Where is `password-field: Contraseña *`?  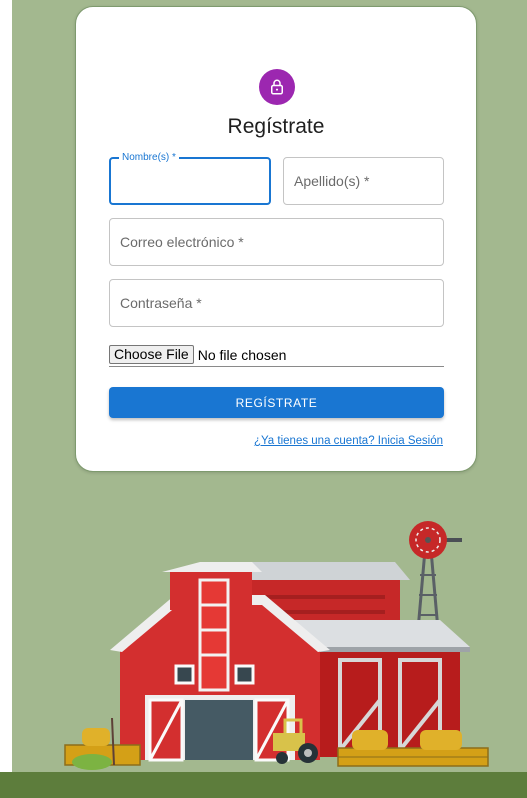
password-field: Contraseña * is located at coordinates (276, 303).